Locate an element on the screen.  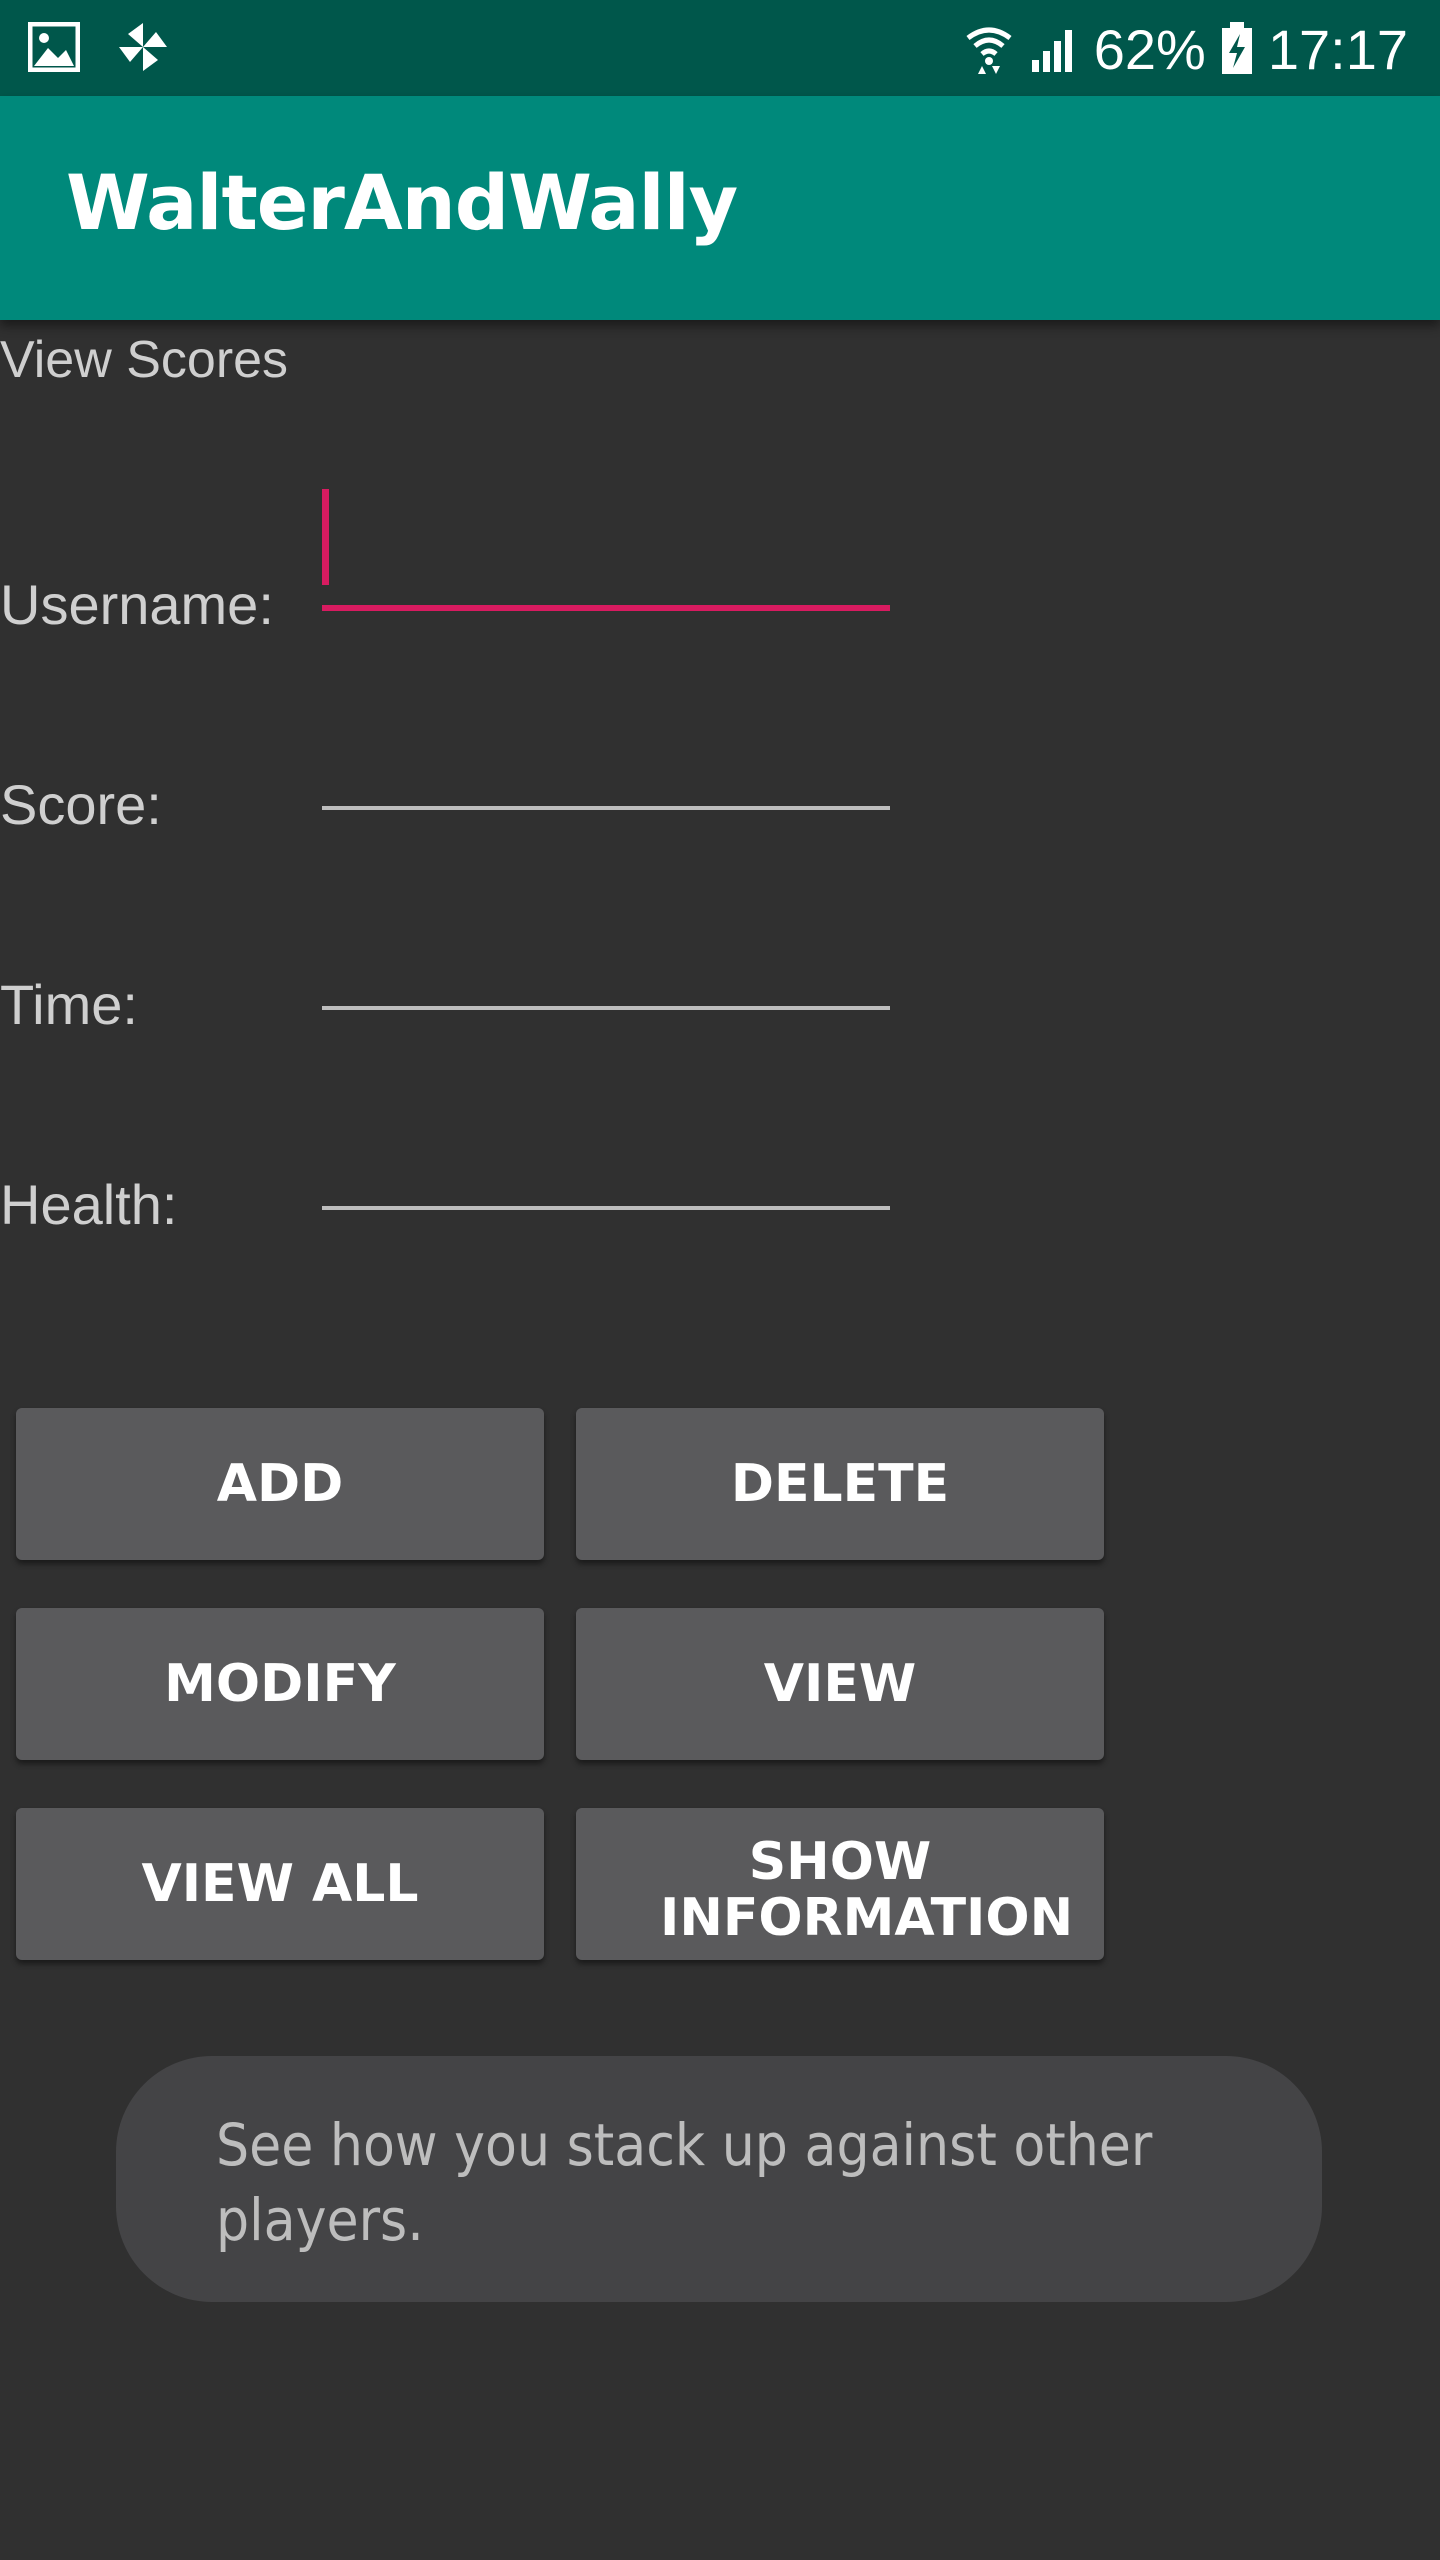
view-all-button: VIEW ALL is located at coordinates (280, 1884).